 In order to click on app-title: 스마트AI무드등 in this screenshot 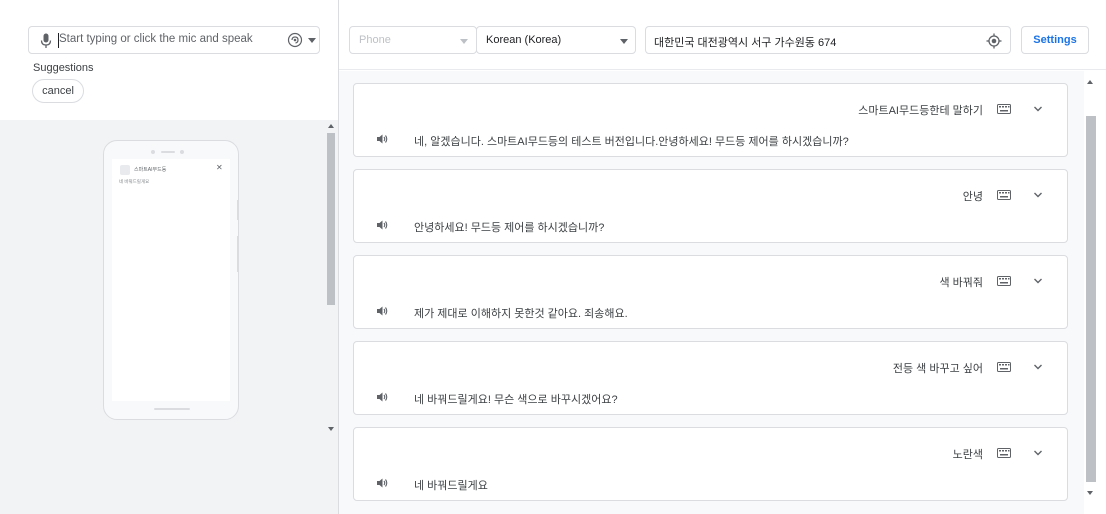, I will do `click(150, 170)`.